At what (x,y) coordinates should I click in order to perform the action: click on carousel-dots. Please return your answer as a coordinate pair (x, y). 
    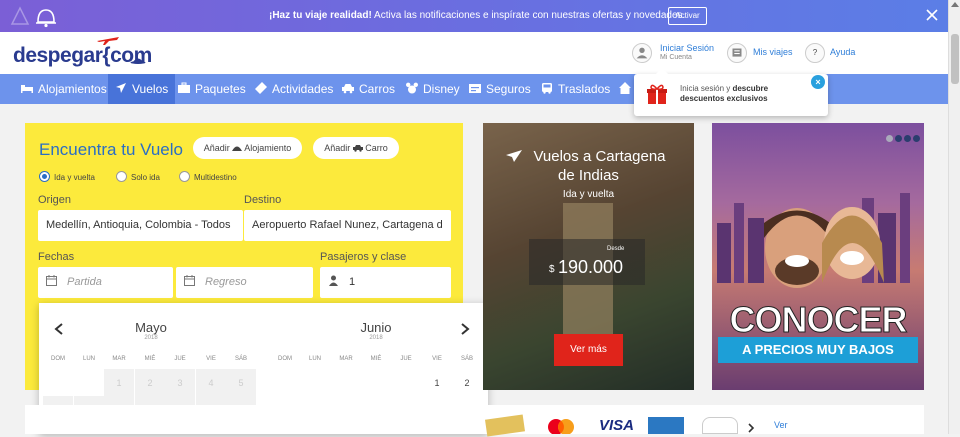
    Looking at the image, I should click on (902, 138).